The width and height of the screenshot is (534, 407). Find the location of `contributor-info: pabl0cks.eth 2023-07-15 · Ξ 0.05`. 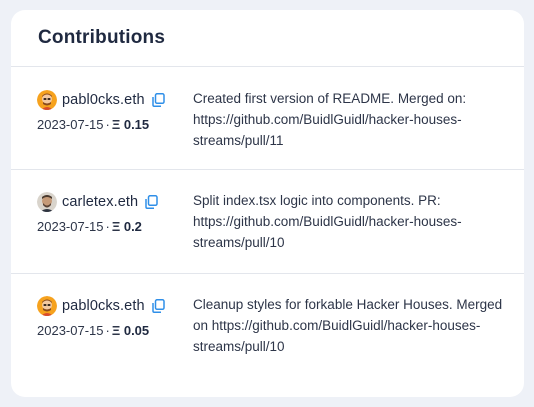

contributor-info: pabl0cks.eth 2023-07-15 · Ξ 0.05 is located at coordinates (114, 345).